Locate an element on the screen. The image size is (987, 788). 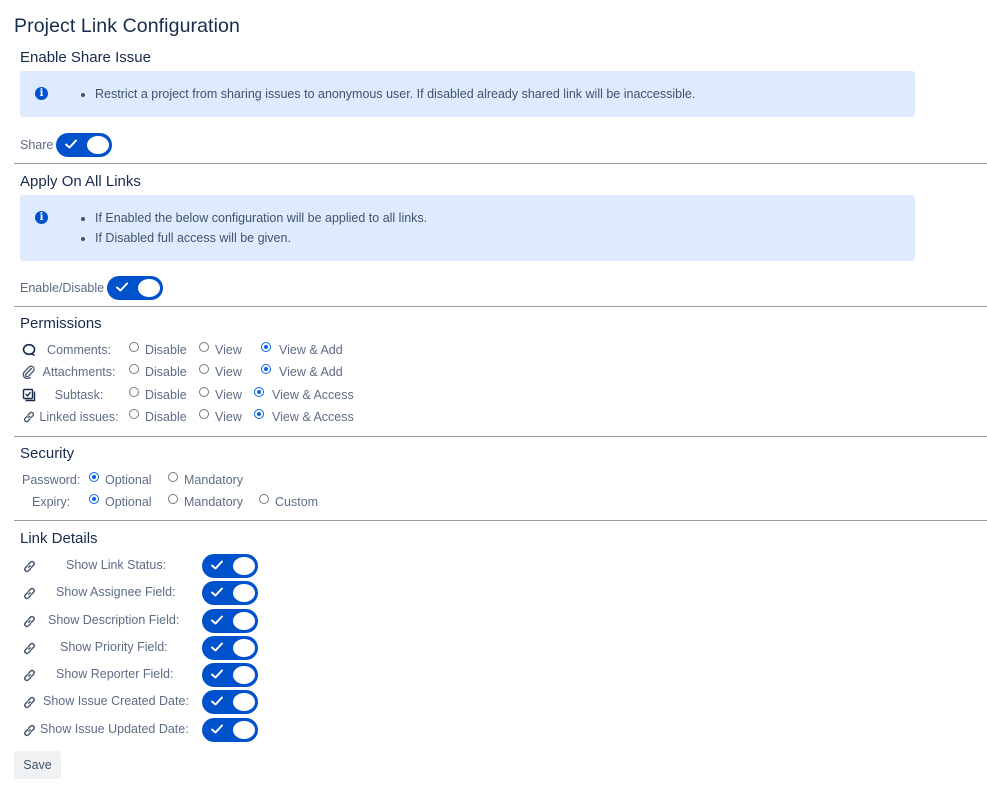
apply-toggle-label: Enable/Disable is located at coordinates (62, 288).